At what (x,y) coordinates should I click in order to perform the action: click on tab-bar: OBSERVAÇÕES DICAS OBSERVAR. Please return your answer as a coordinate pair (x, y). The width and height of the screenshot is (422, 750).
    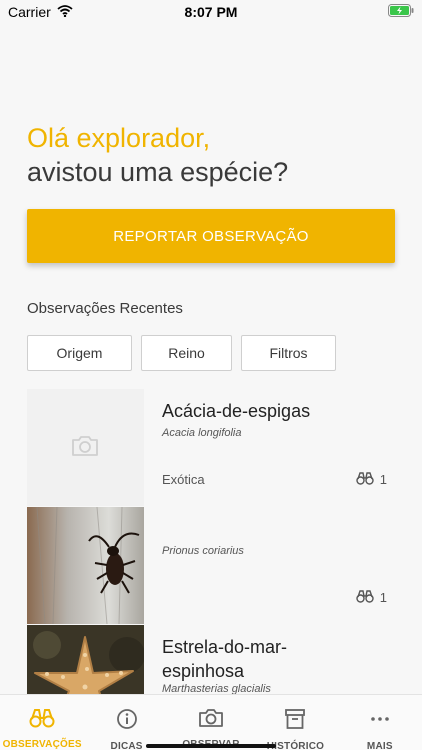
    Looking at the image, I should click on (211, 722).